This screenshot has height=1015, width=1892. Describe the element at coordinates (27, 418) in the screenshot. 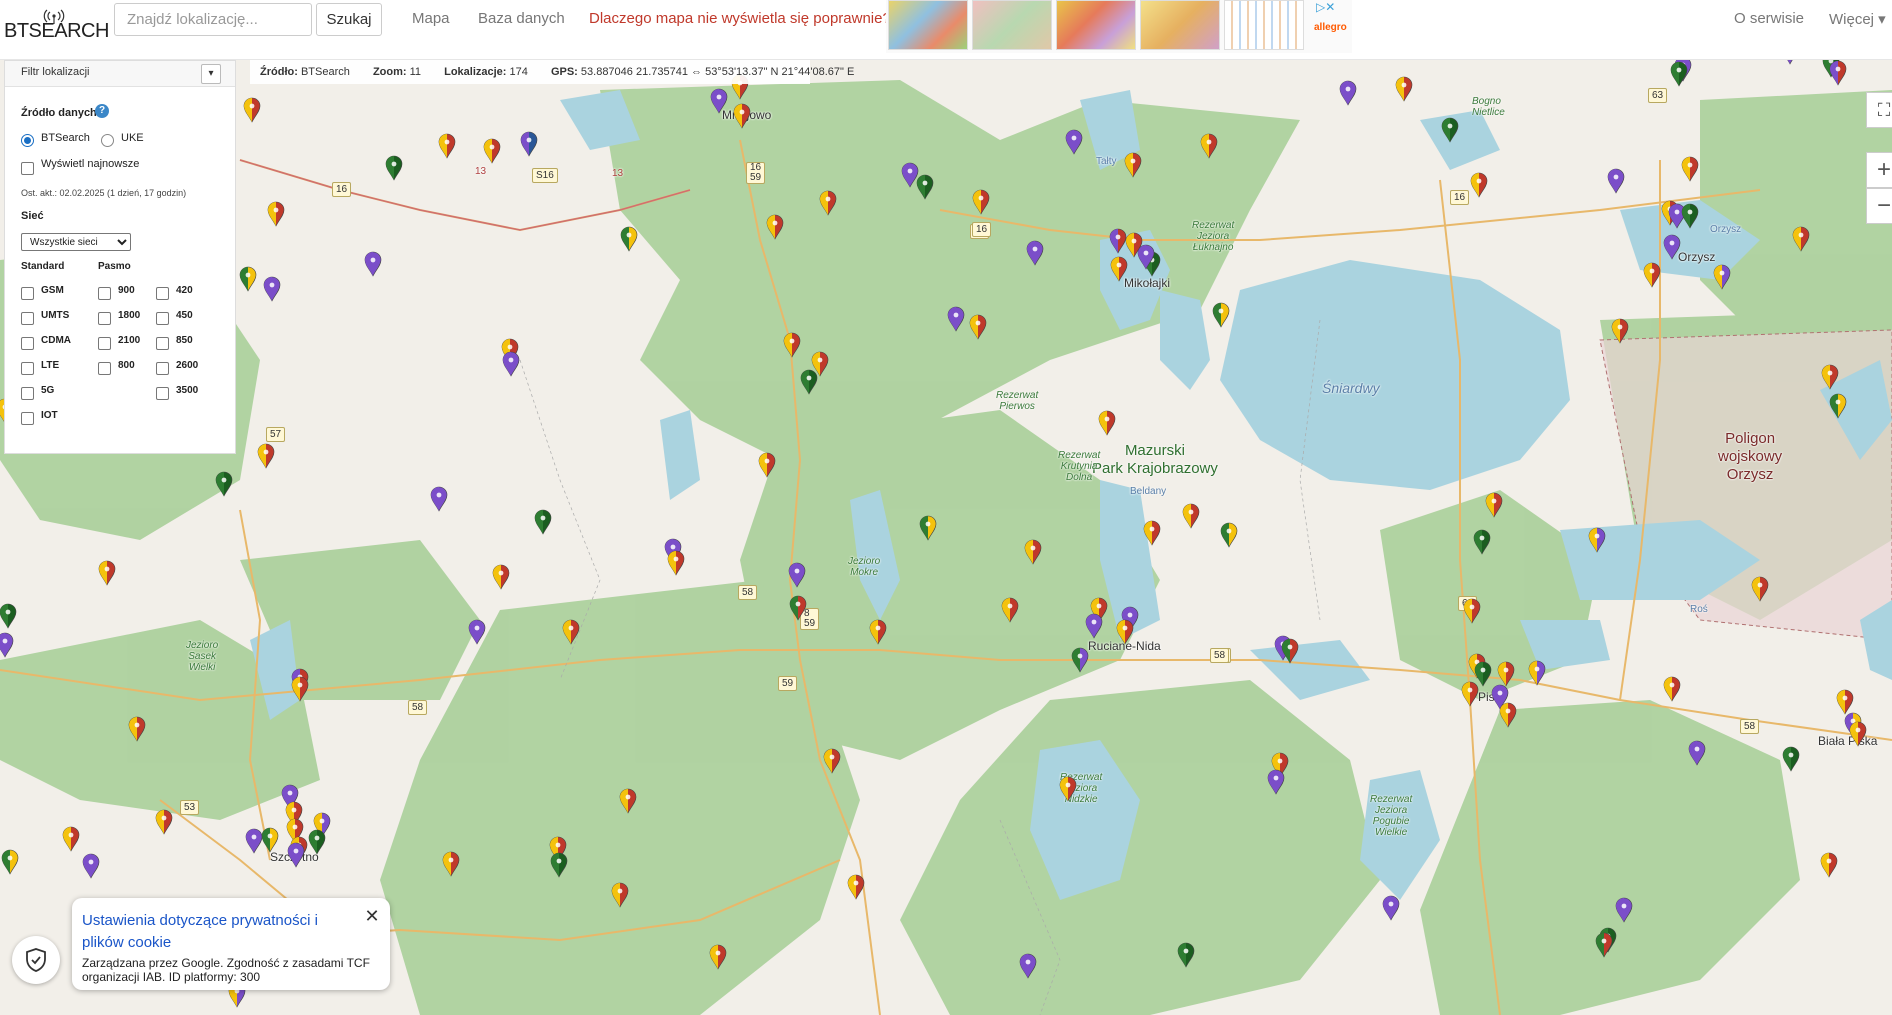

I see `standard-checkbox-iot` at that location.